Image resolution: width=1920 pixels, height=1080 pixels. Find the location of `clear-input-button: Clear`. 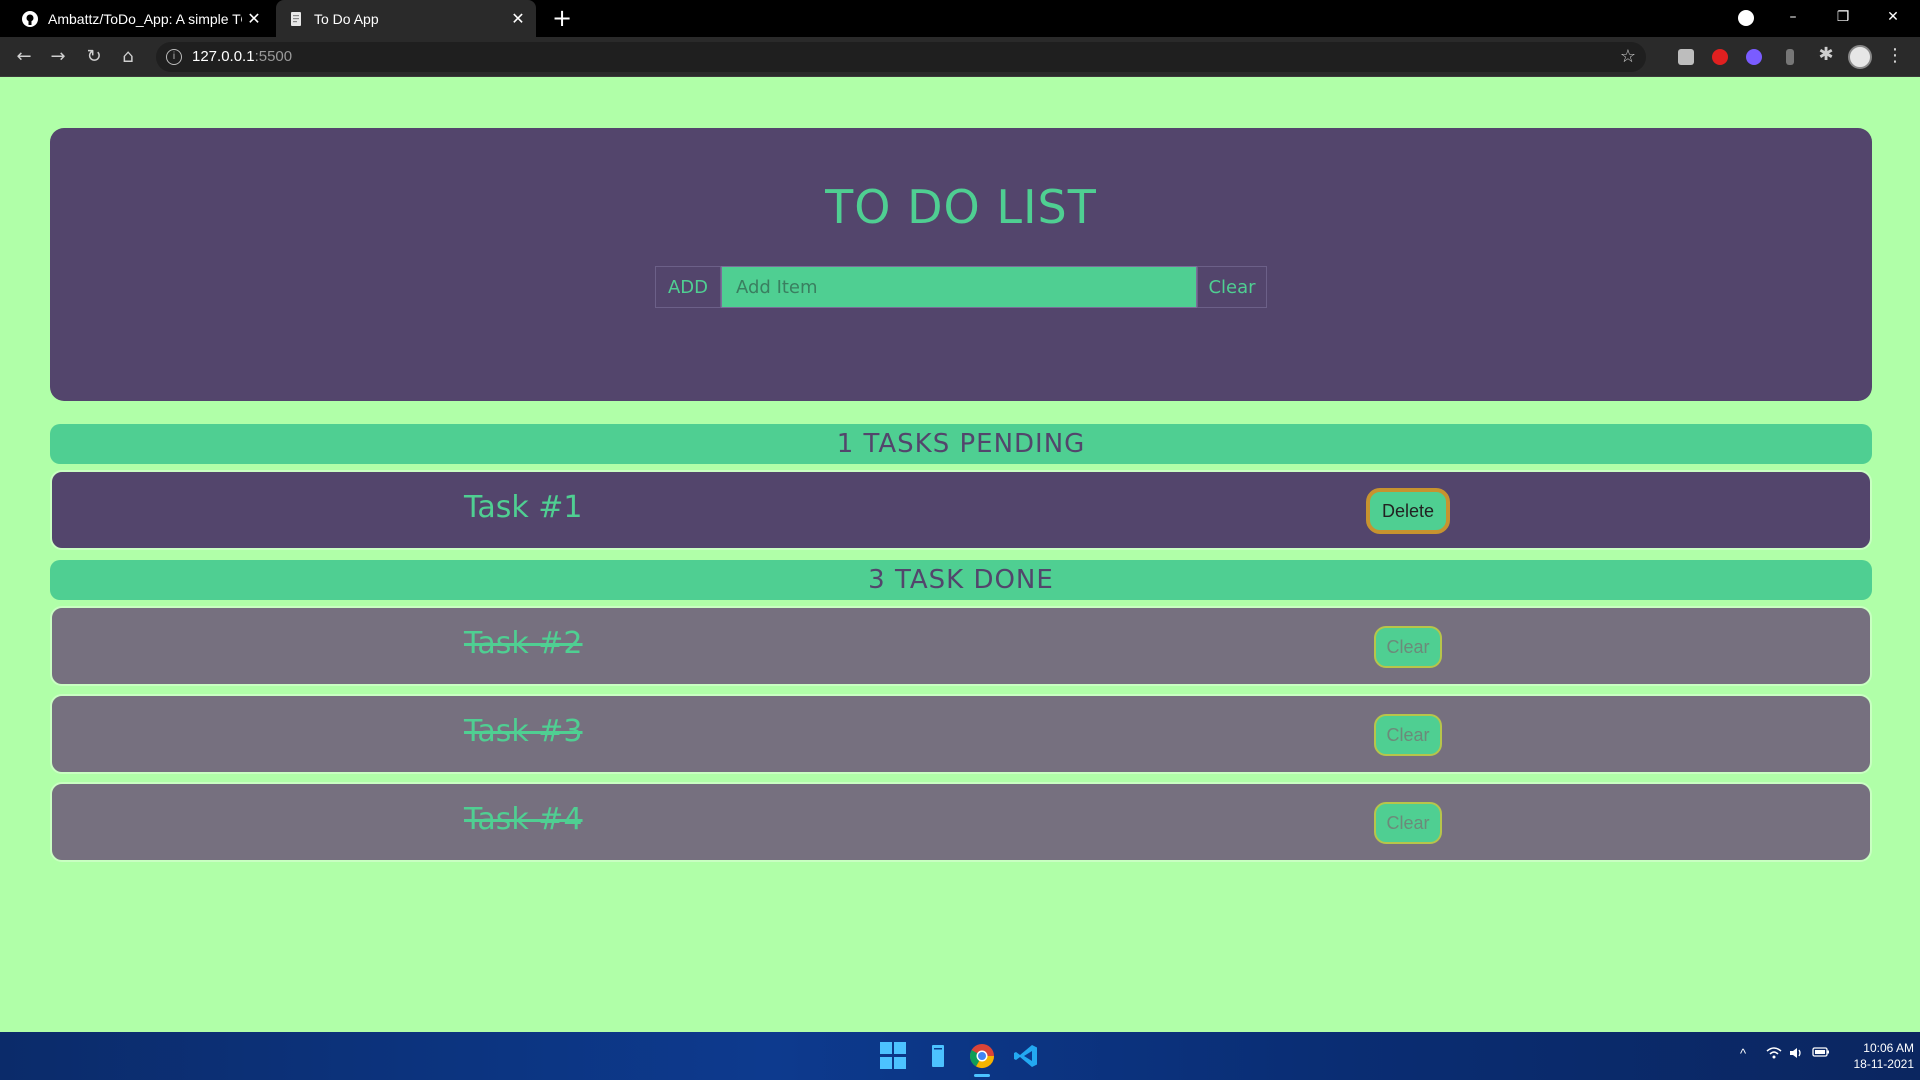

clear-input-button: Clear is located at coordinates (1232, 287).